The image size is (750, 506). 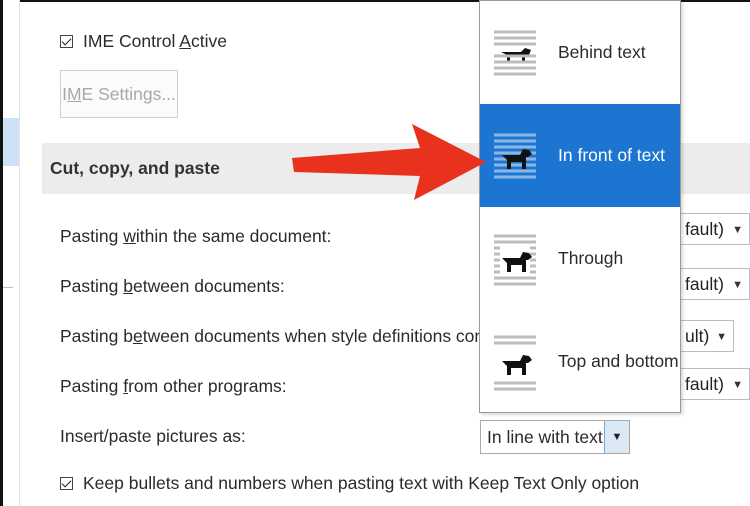 I want to click on paste-between-documents-value: fault), so click(x=704, y=283).